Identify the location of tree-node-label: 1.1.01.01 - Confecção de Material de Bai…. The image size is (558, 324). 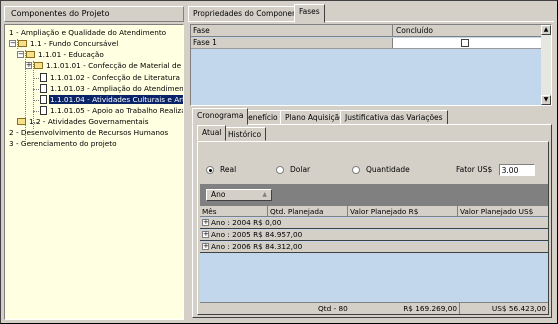
(115, 65).